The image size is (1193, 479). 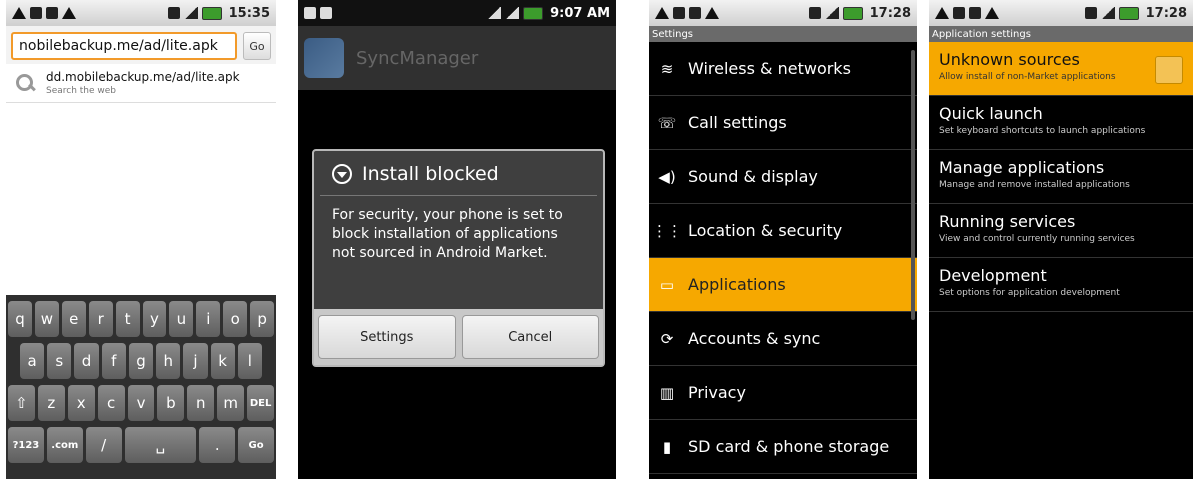 What do you see at coordinates (783, 393) in the screenshot?
I see `settings-item-privacy: ▥ Privacy` at bounding box center [783, 393].